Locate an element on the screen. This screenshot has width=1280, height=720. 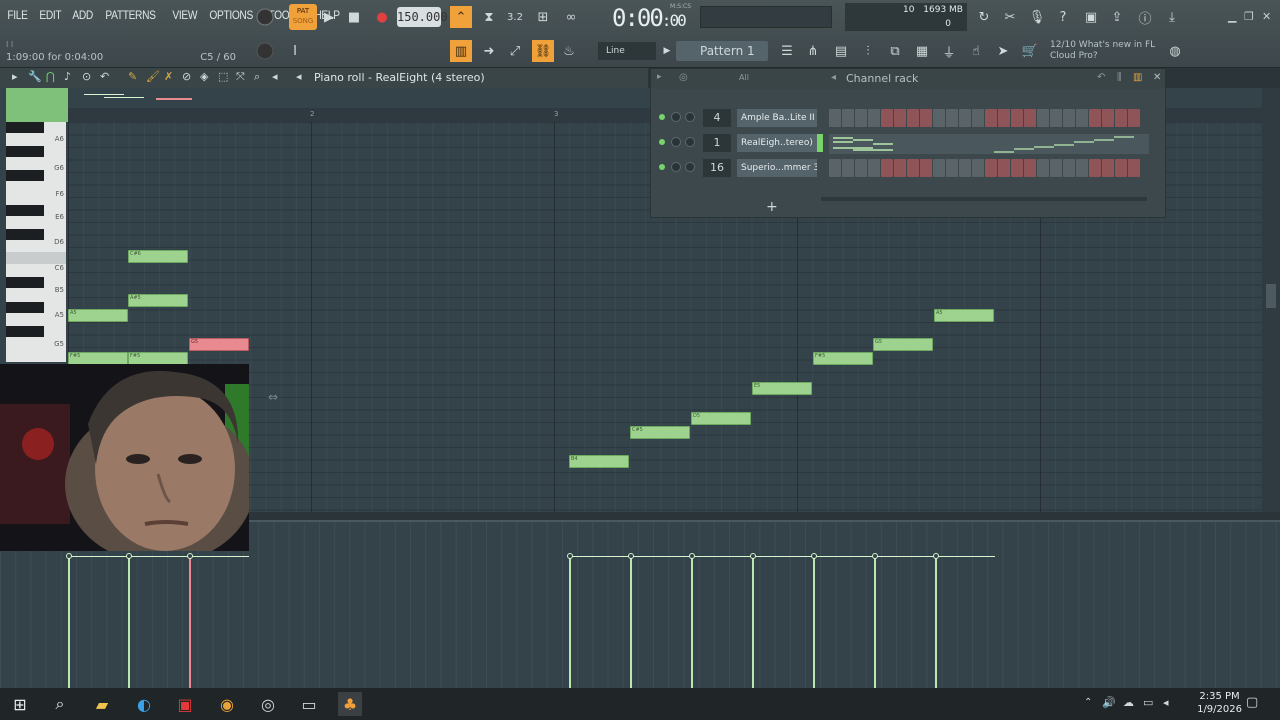
velocity-bar-selected is located at coordinates (190, 623).